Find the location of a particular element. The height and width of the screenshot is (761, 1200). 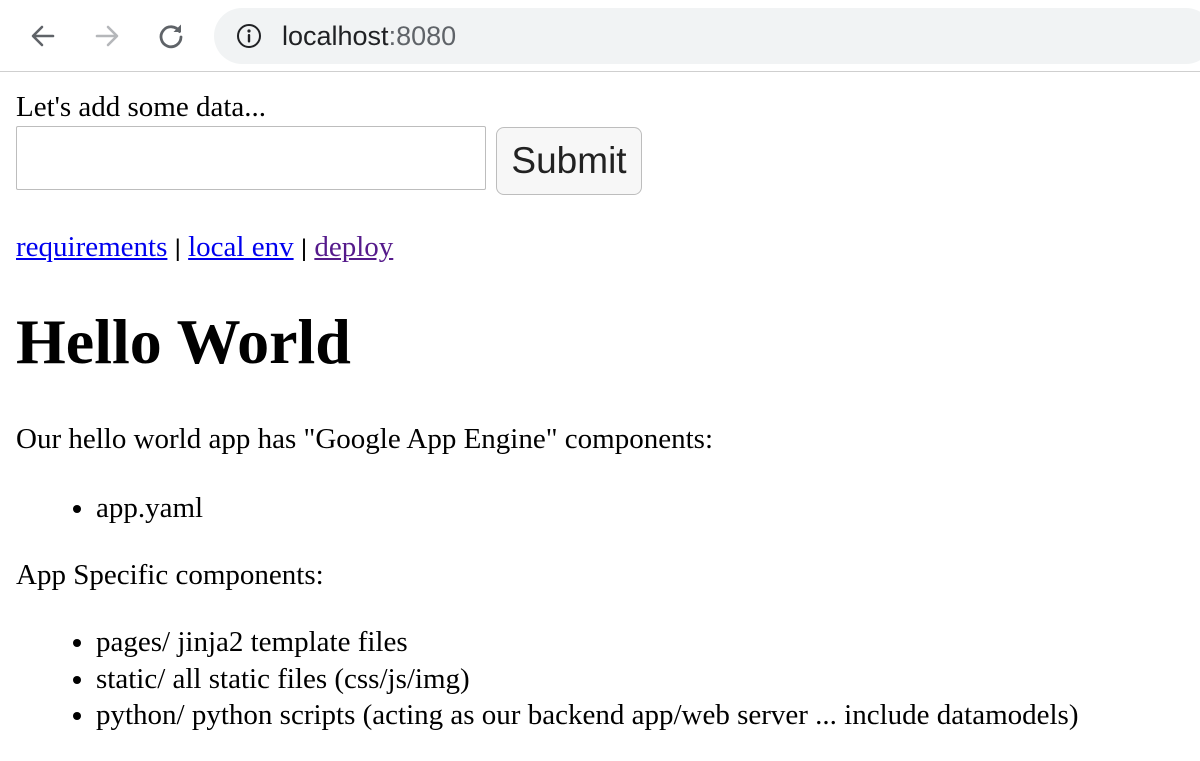

page-title: Hello World is located at coordinates (183, 341).